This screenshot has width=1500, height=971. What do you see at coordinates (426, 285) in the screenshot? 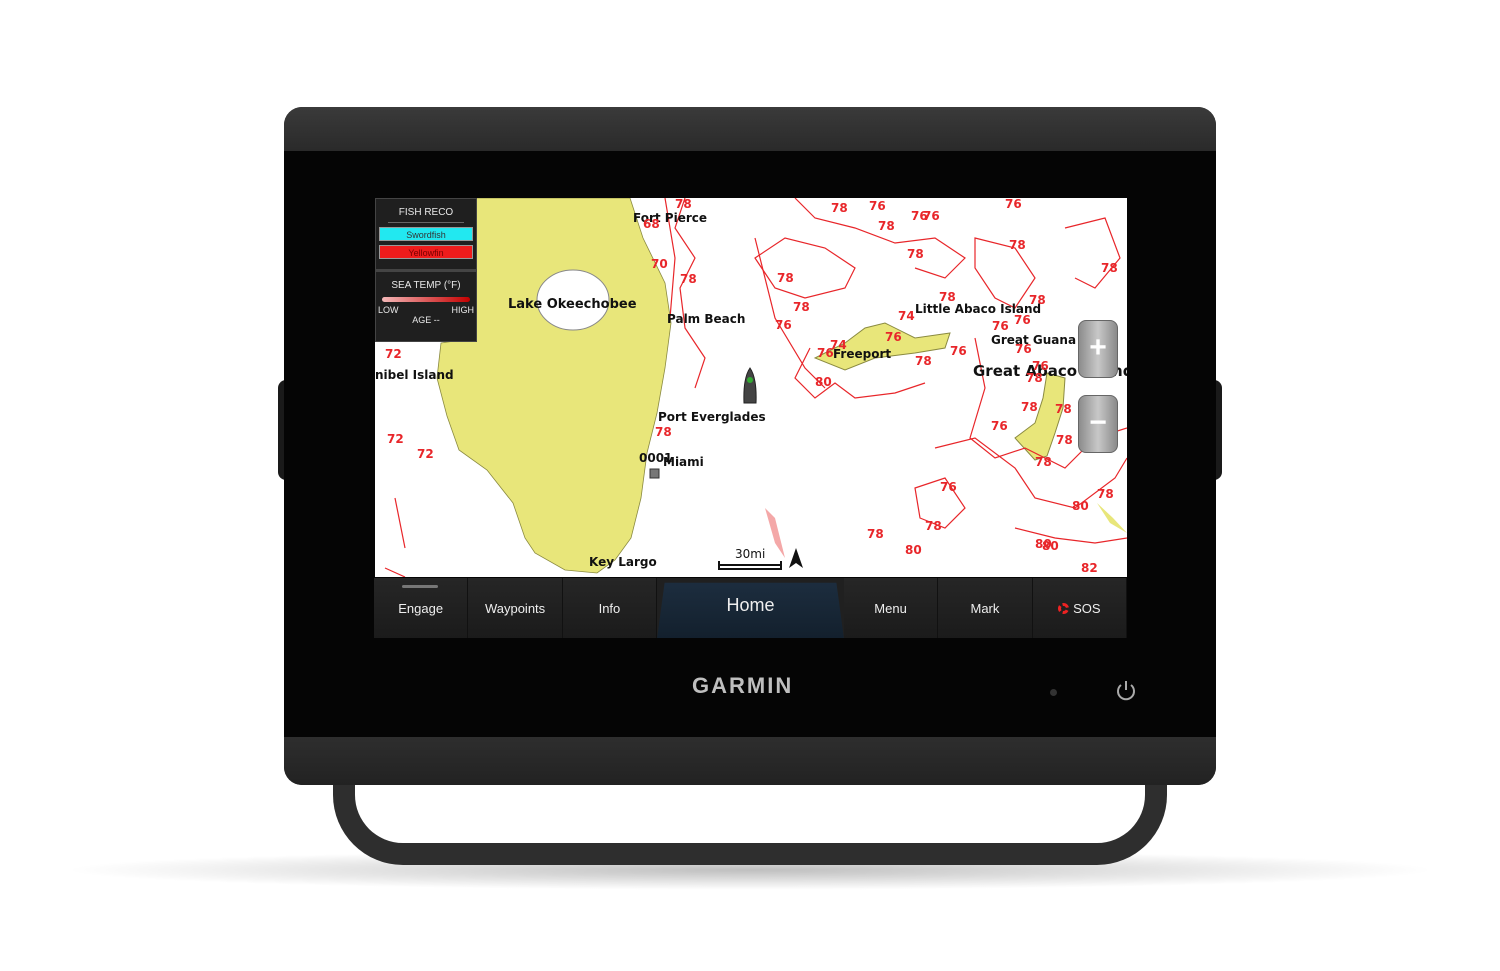
I see `sea-temp-title: SEA TEMP (°F)` at bounding box center [426, 285].